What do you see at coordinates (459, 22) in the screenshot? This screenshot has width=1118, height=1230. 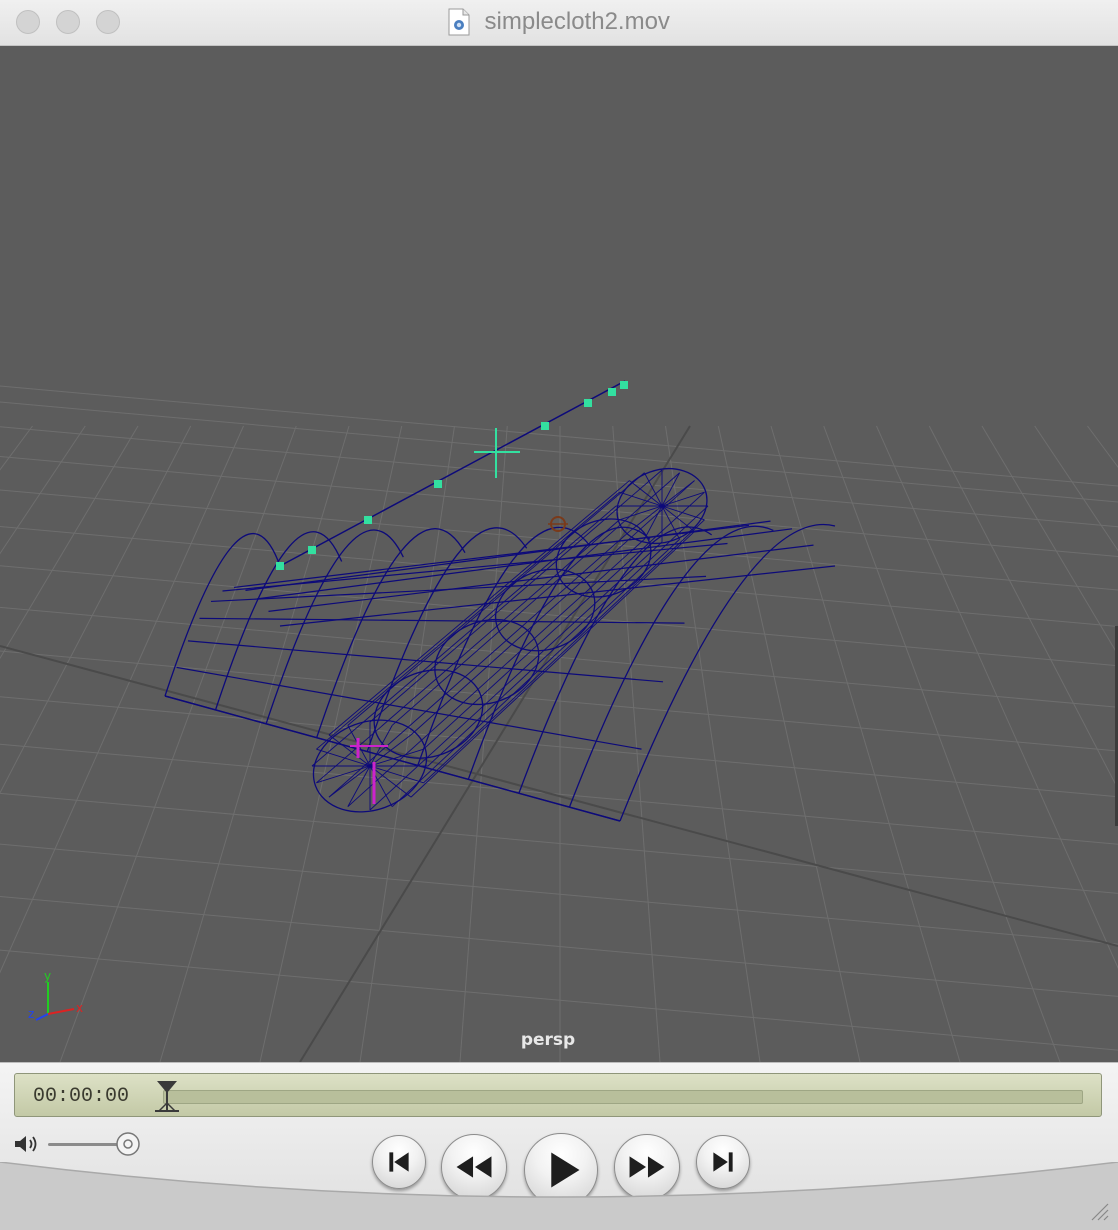 I see `quicktime-document-icon` at bounding box center [459, 22].